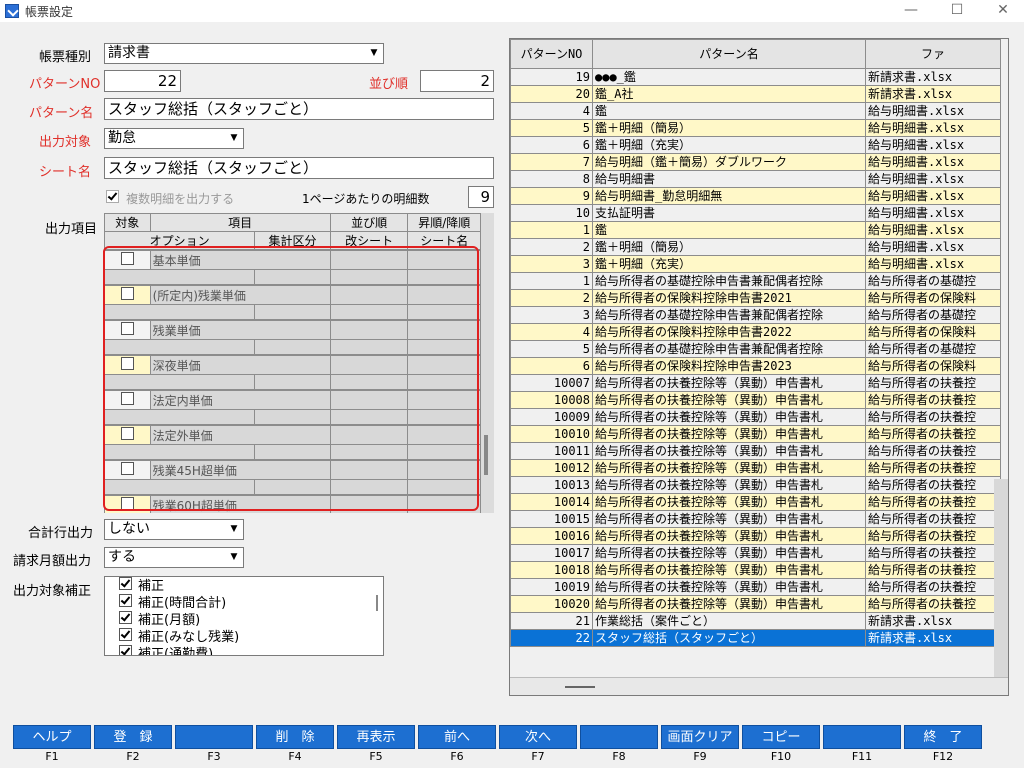 The image size is (1024, 768). Describe the element at coordinates (755, 315) in the screenshot. I see `table-row: 3 給与所得者の基礎控除申告書兼配偶者控除 給与所得者の基礎控` at that location.